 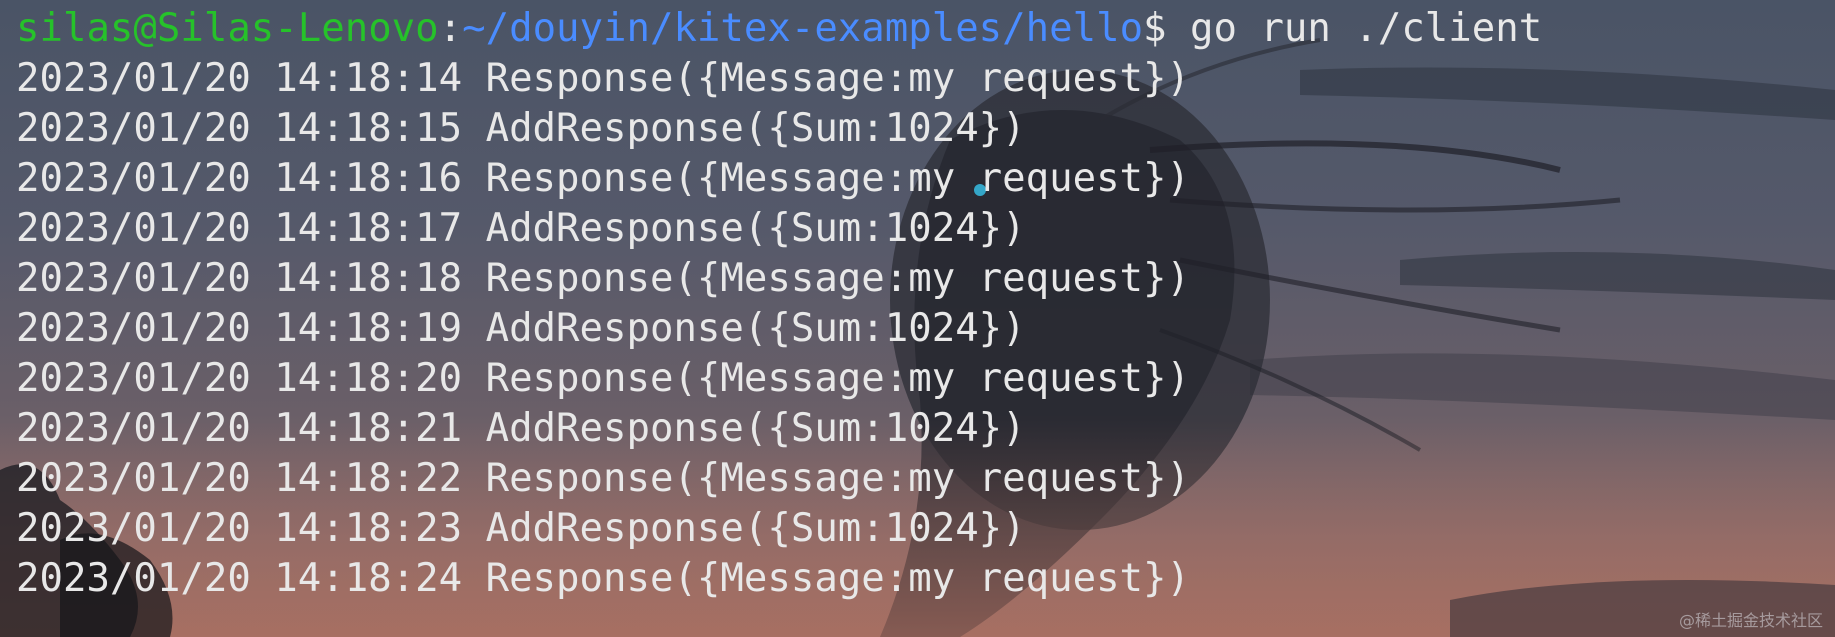 What do you see at coordinates (1155, 28) in the screenshot?
I see `prompt-dollar: $` at bounding box center [1155, 28].